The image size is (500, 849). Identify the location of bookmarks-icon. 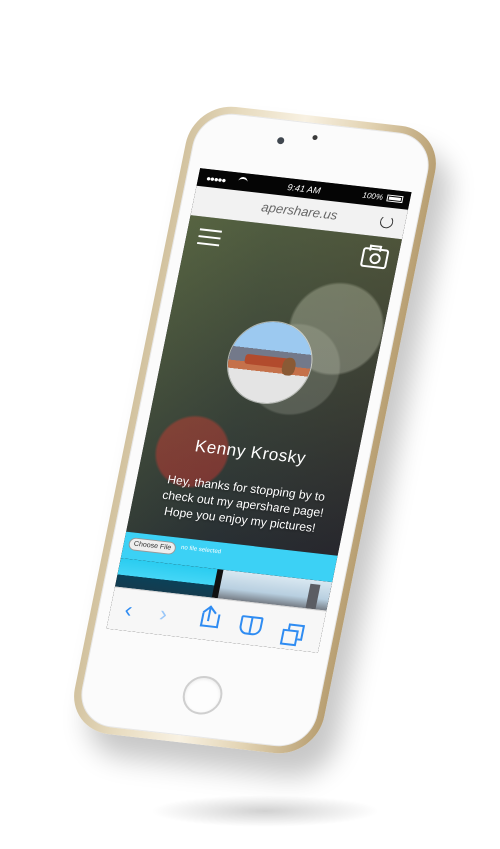
(251, 625).